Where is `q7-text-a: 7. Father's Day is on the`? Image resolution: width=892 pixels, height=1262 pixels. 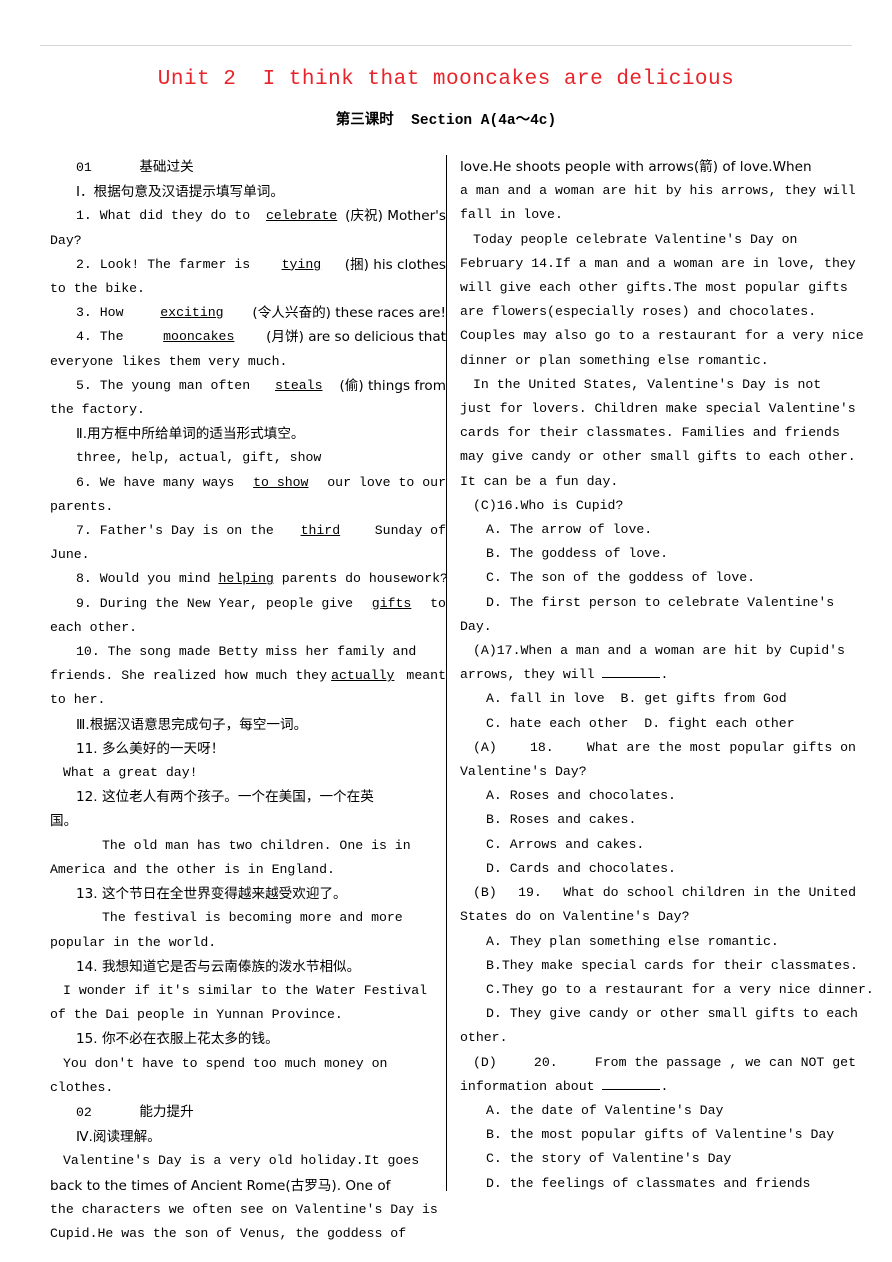
q7-text-a: 7. Father's Day is on the is located at coordinates (175, 531).